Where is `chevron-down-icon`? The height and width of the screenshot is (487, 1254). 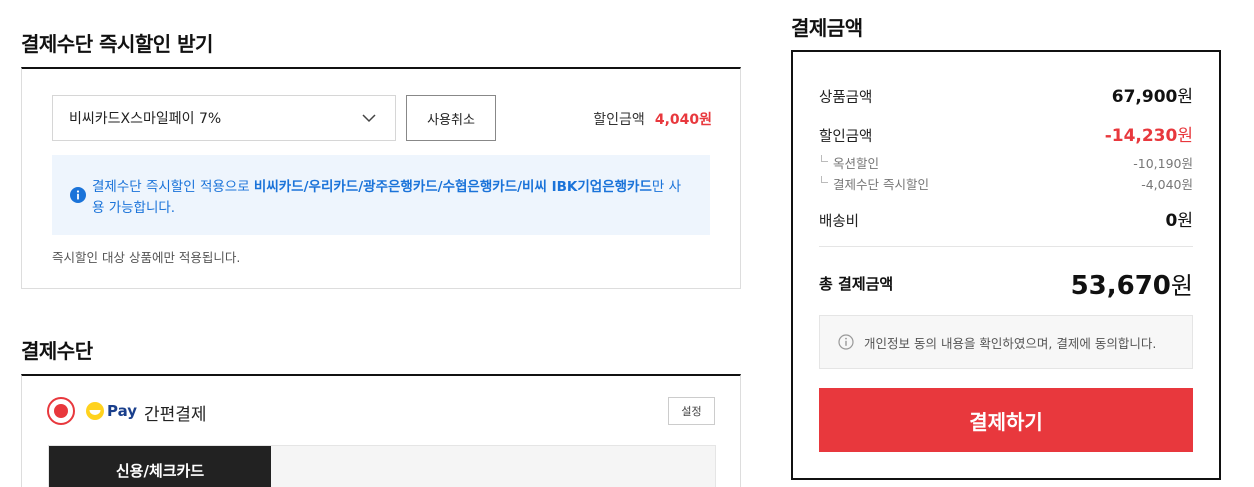 chevron-down-icon is located at coordinates (369, 118).